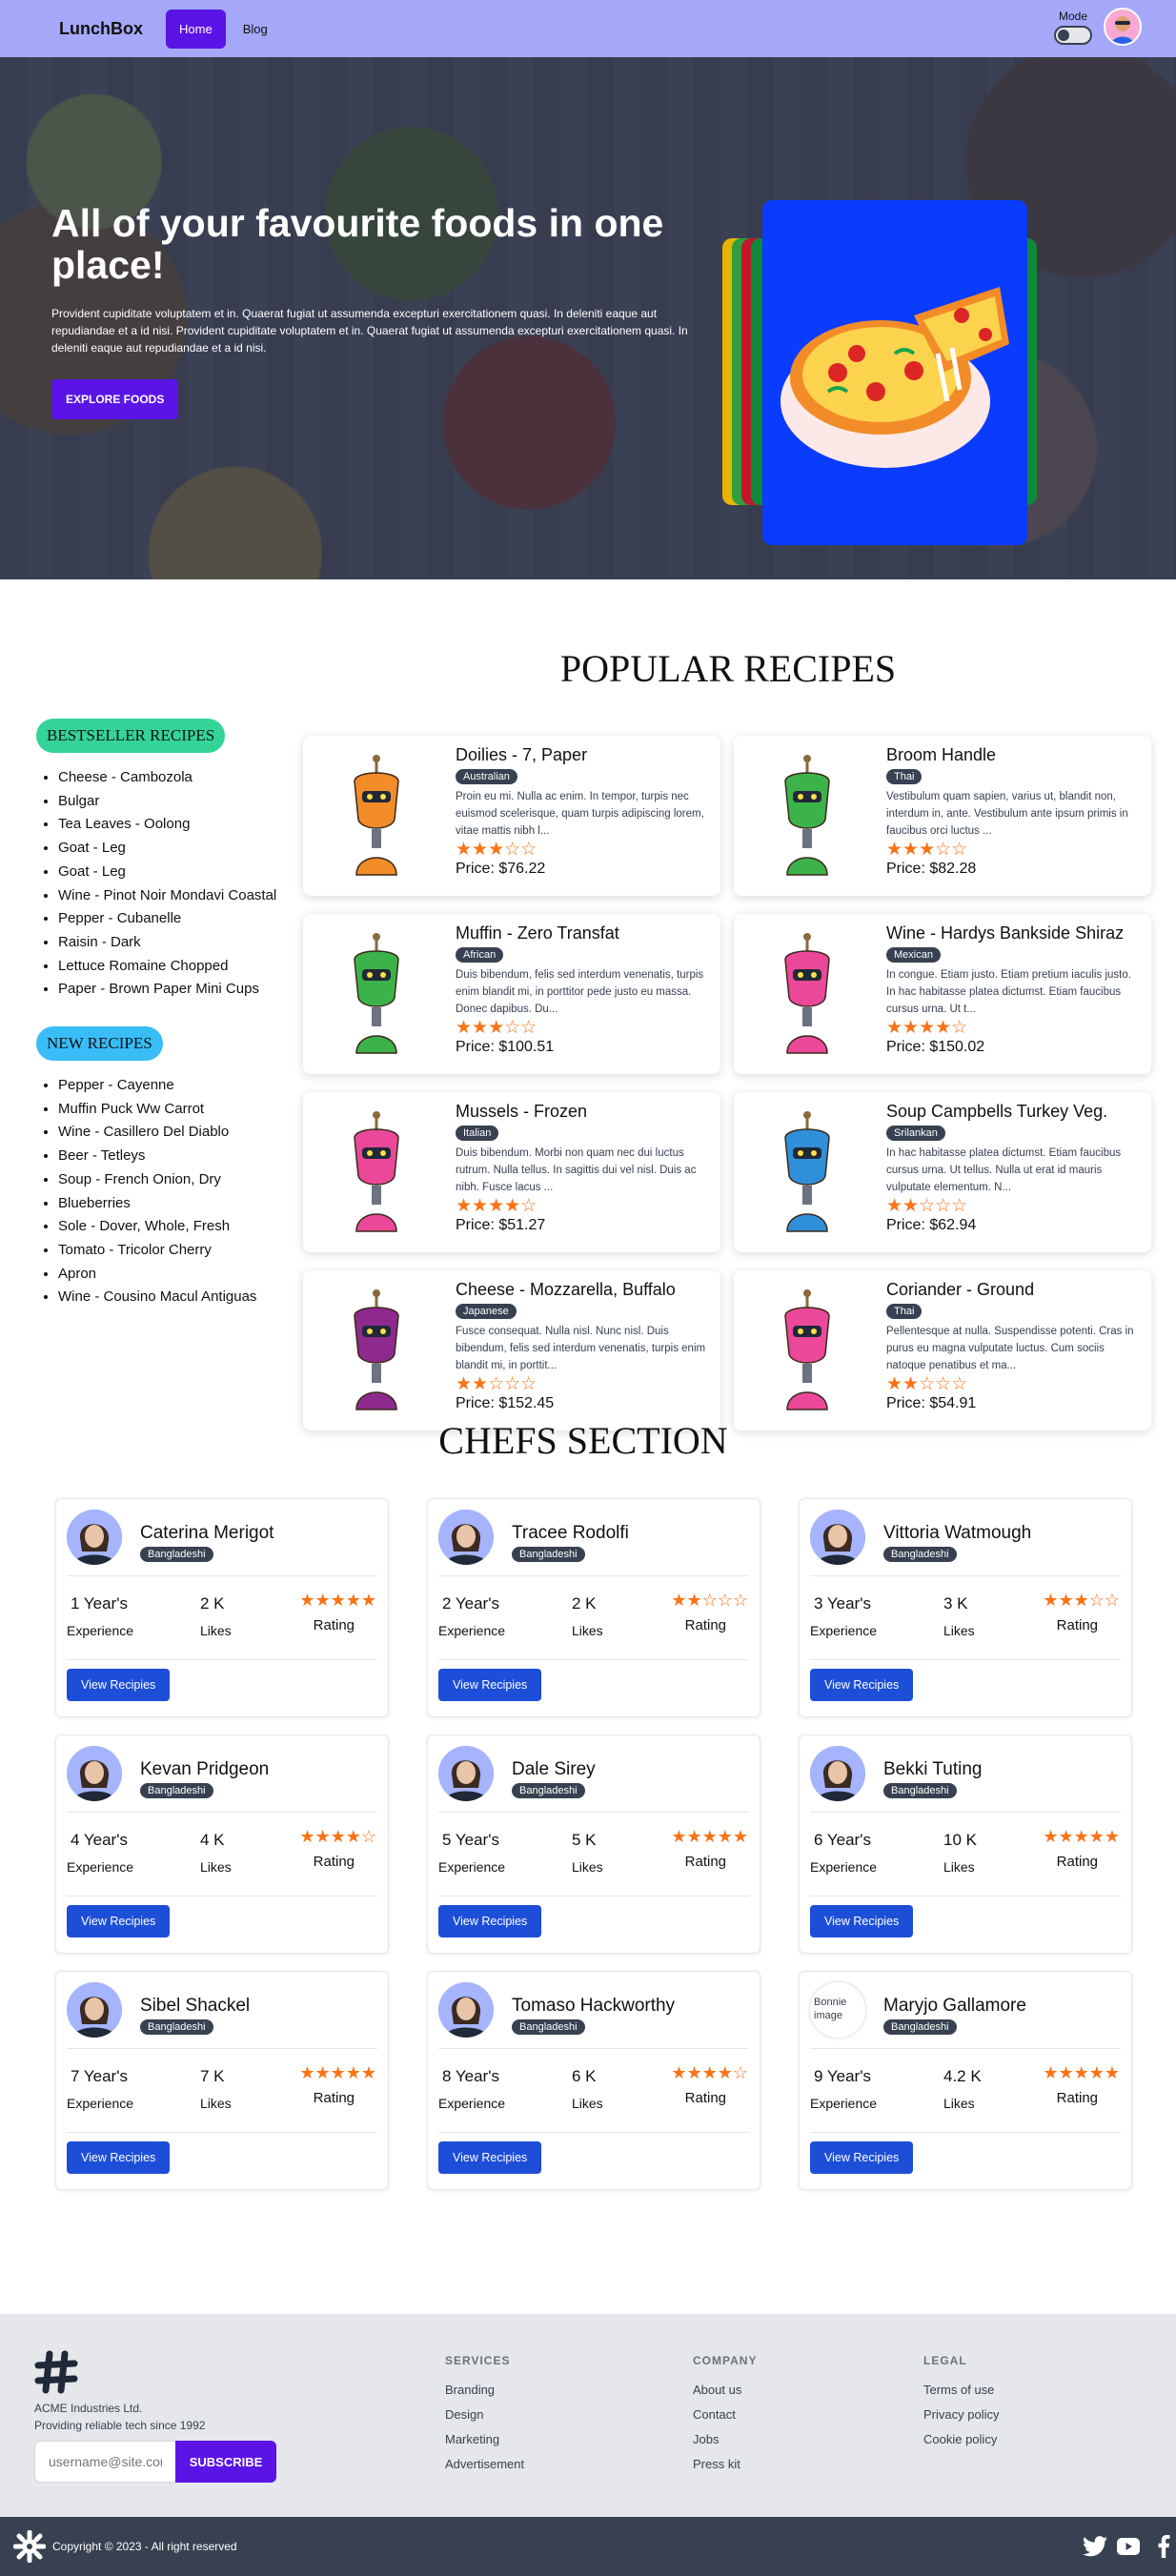  What do you see at coordinates (588, 2547) in the screenshot?
I see `bottom-bar: Copyright © 2023 - All right reserved` at bounding box center [588, 2547].